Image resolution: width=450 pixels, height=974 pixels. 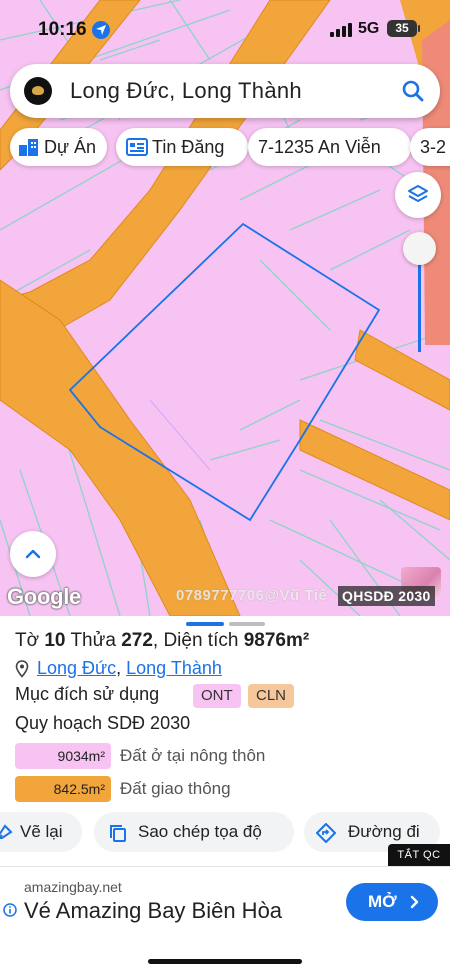 I want to click on legend-label: Đất ở tại nông thôn, so click(x=193, y=755).